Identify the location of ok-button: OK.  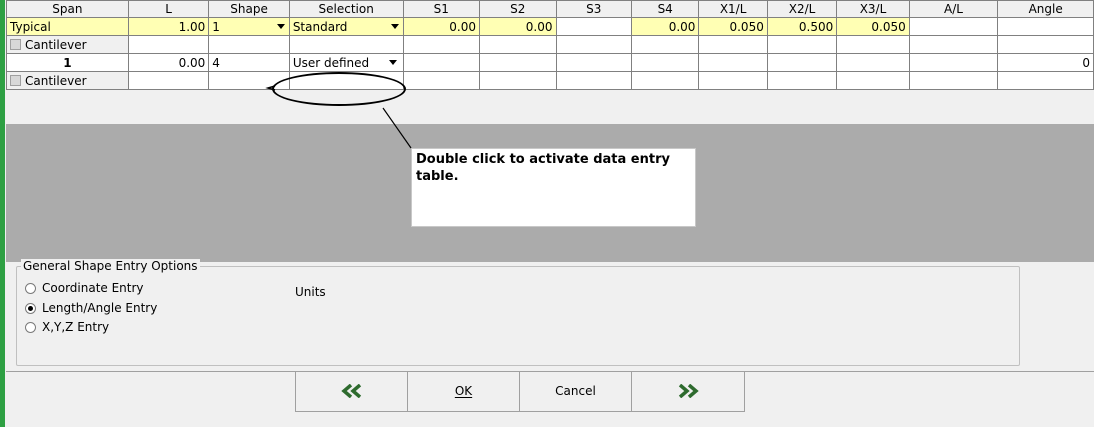
(464, 391).